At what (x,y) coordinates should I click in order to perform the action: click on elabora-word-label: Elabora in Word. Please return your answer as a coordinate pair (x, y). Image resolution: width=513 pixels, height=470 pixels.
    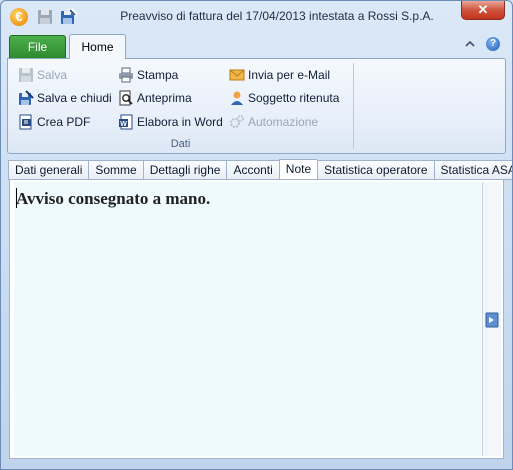
    Looking at the image, I should click on (180, 122).